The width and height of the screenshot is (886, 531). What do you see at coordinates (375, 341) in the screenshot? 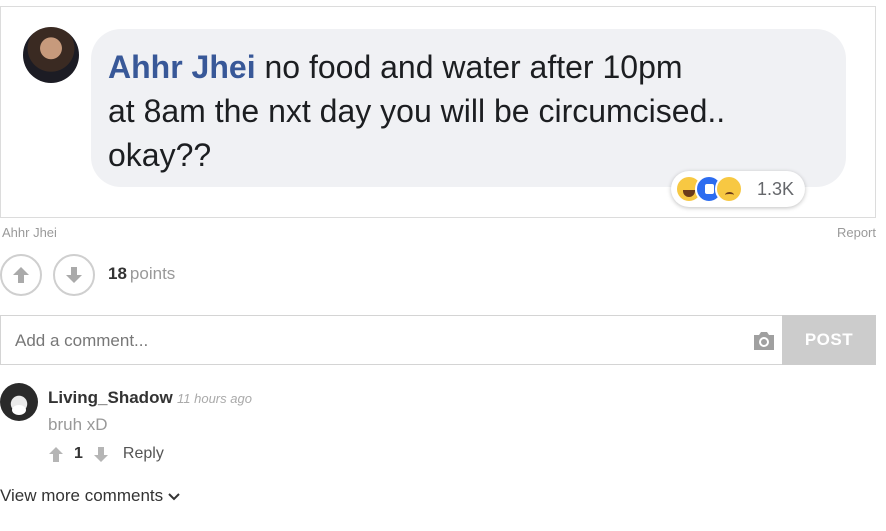
I see `comment-input` at bounding box center [375, 341].